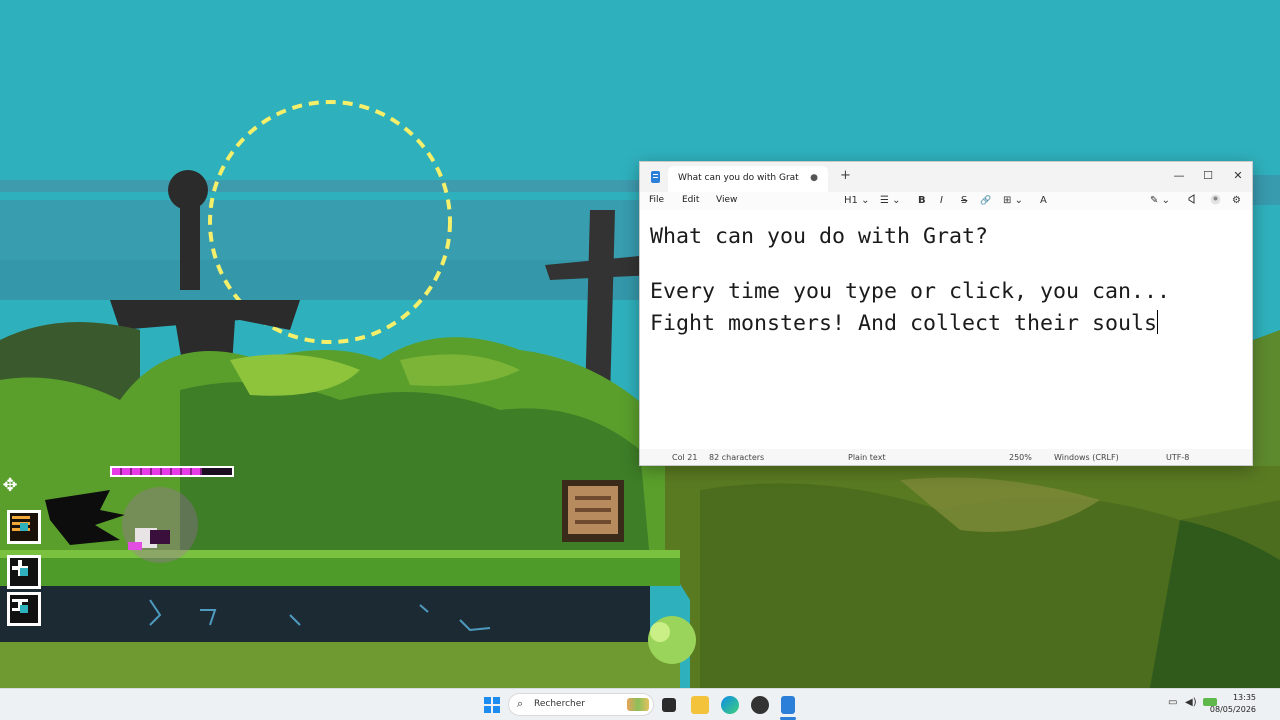  I want to click on editor-line-3-text: Fight monsters! And collect their souls, so click(904, 323).